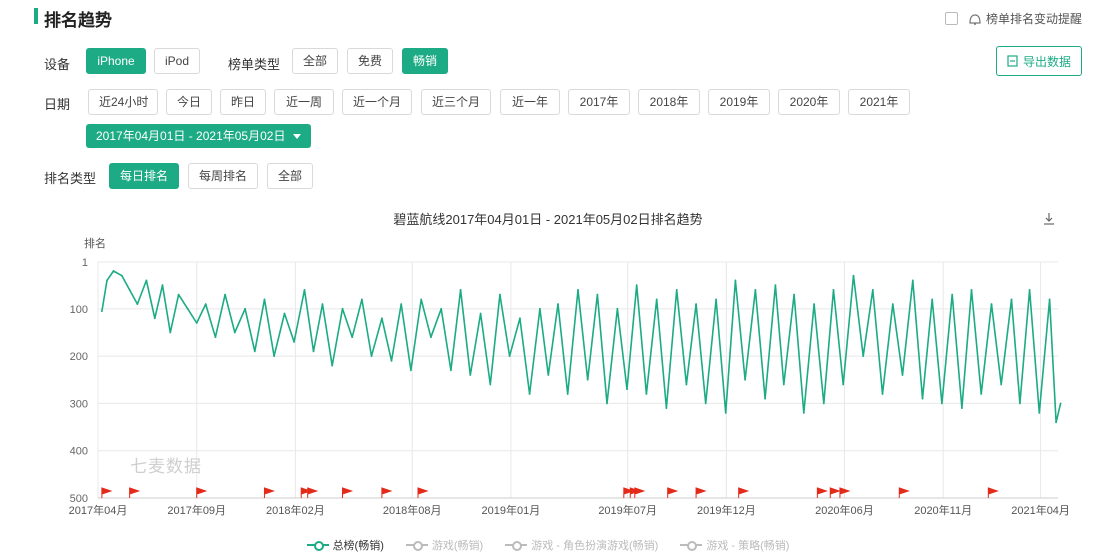 The image size is (1096, 554). Describe the element at coordinates (304, 102) in the screenshot. I see `date-option-week: 近一周` at that location.